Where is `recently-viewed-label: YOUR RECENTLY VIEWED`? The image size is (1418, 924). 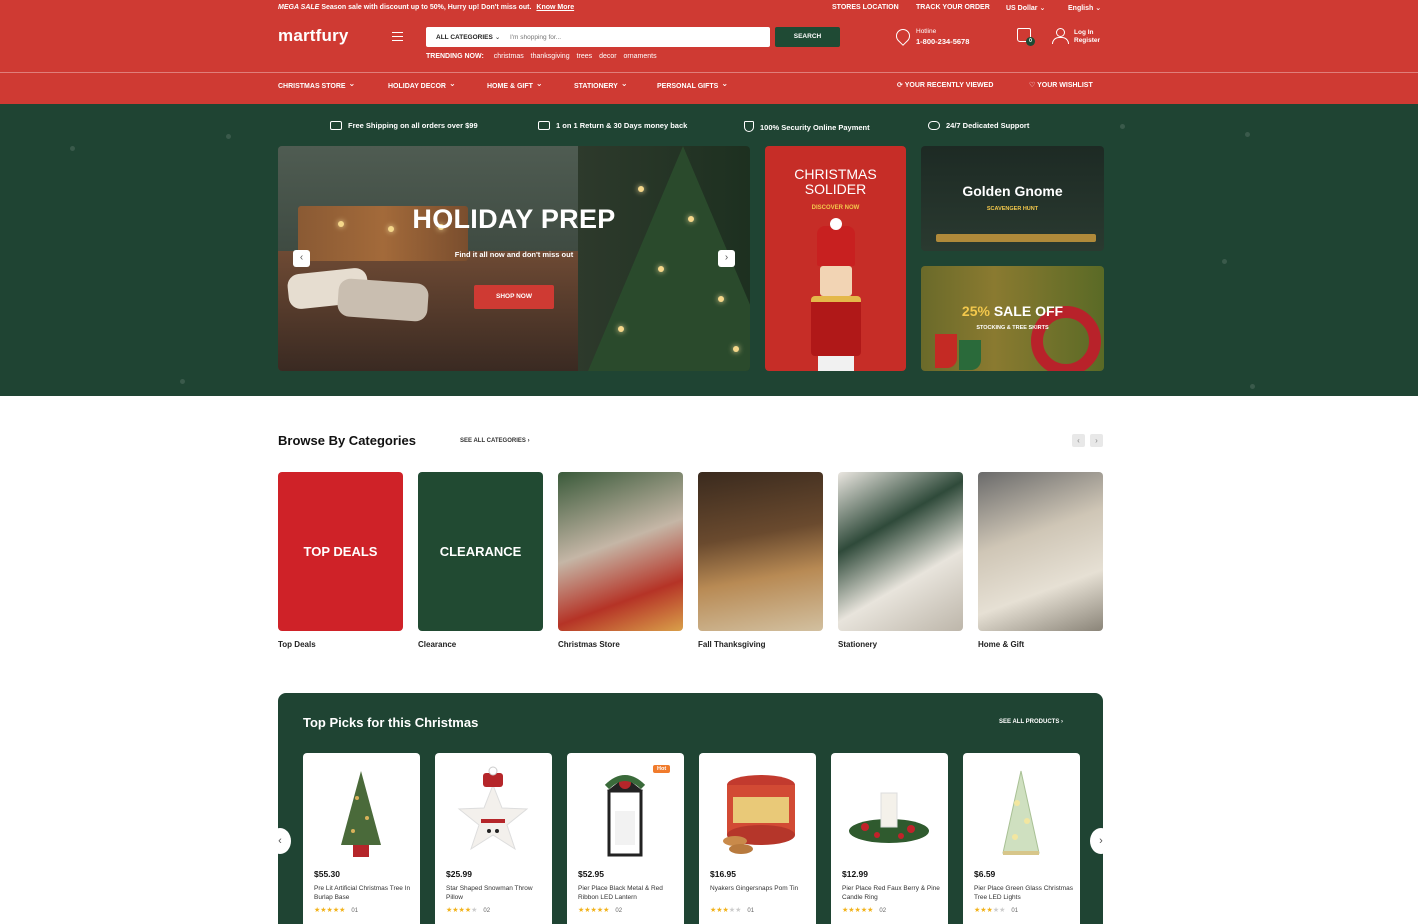
recently-viewed-label: YOUR RECENTLY VIEWED is located at coordinates (949, 85).